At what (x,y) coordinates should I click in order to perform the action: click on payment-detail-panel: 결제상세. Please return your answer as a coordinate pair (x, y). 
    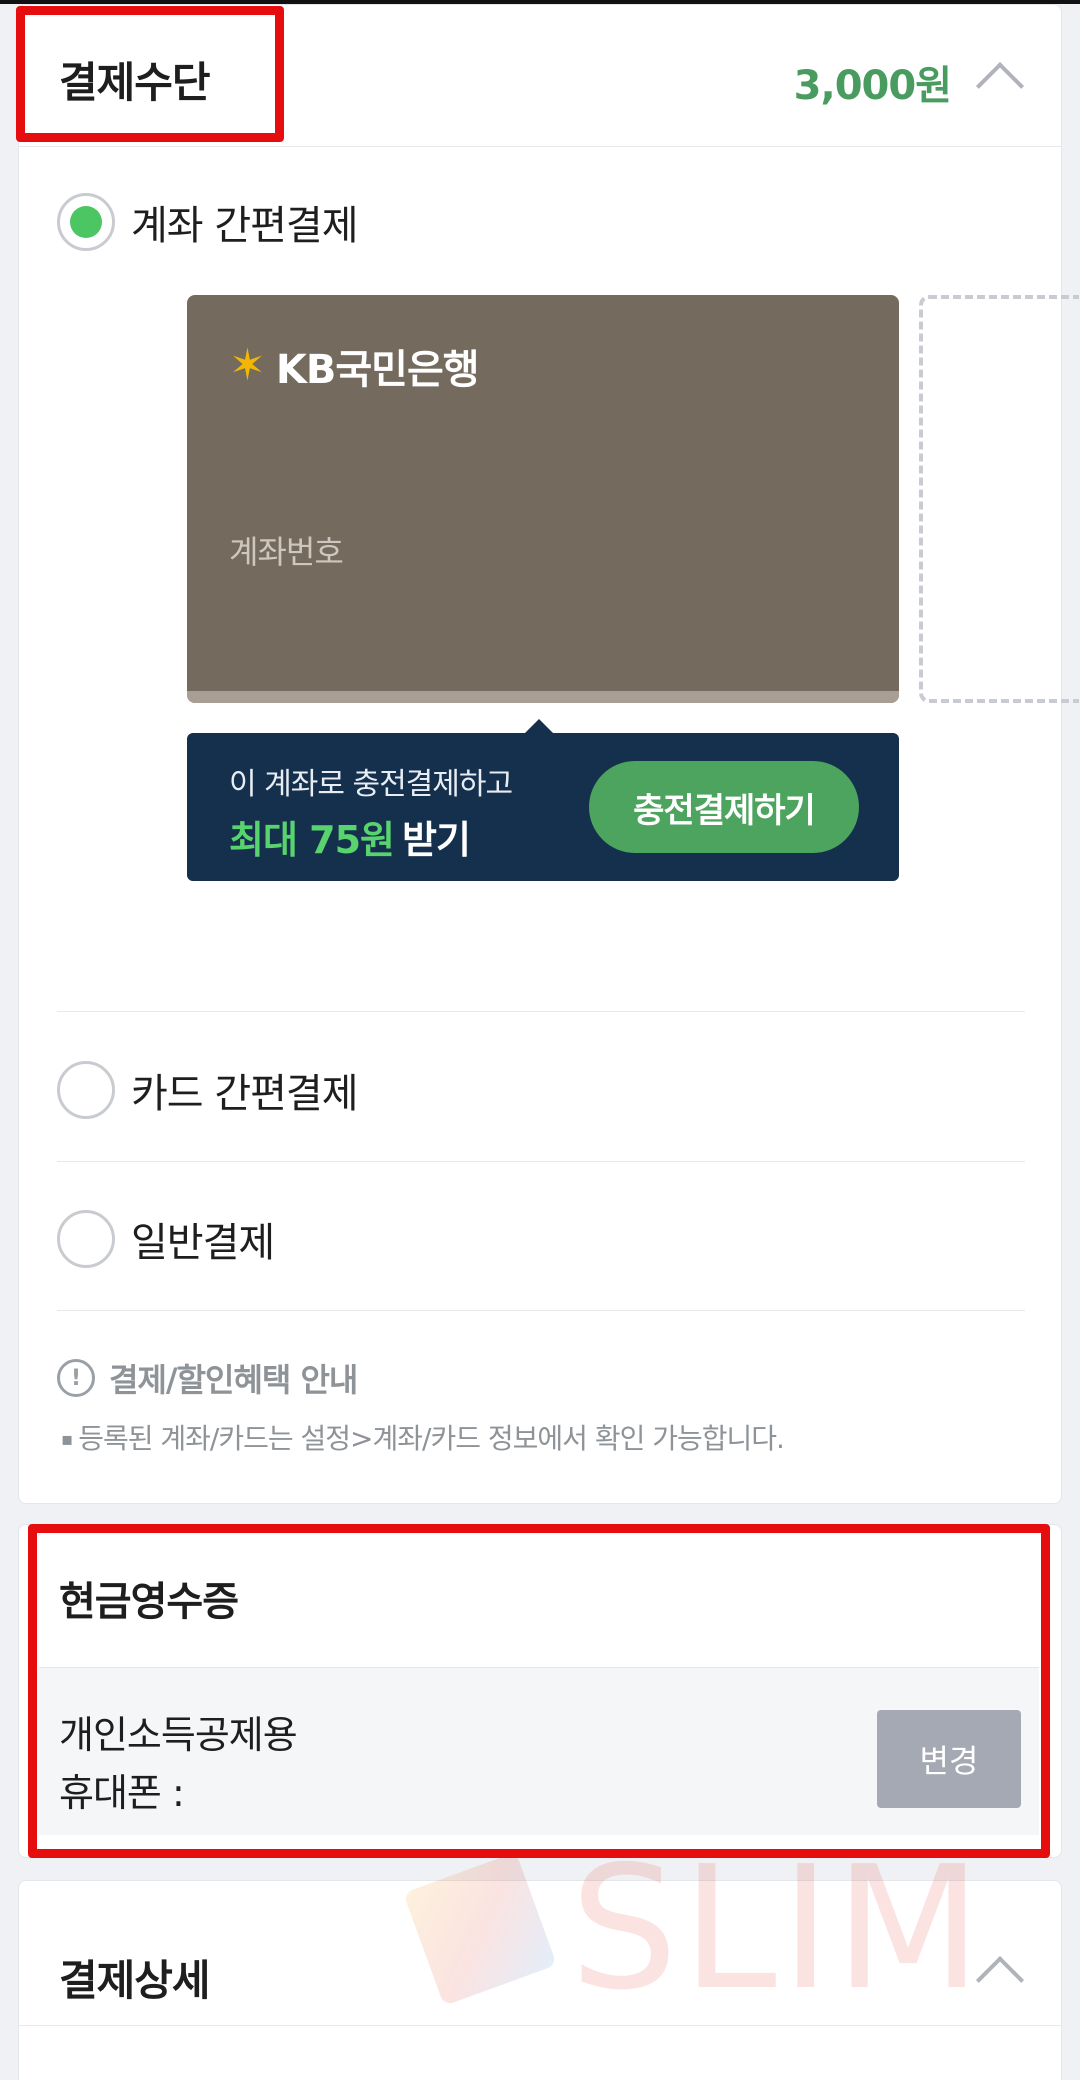
    Looking at the image, I should click on (540, 1980).